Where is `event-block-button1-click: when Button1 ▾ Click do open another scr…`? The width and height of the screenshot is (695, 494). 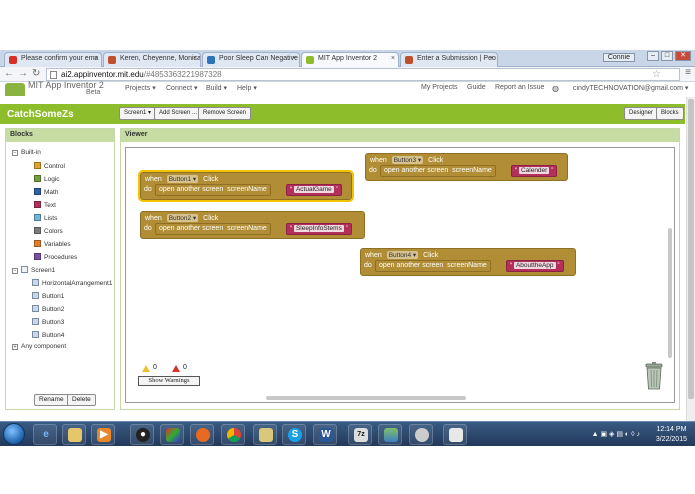
event-block-button1-click: when Button1 ▾ Click do open another scr… is located at coordinates (246, 186).